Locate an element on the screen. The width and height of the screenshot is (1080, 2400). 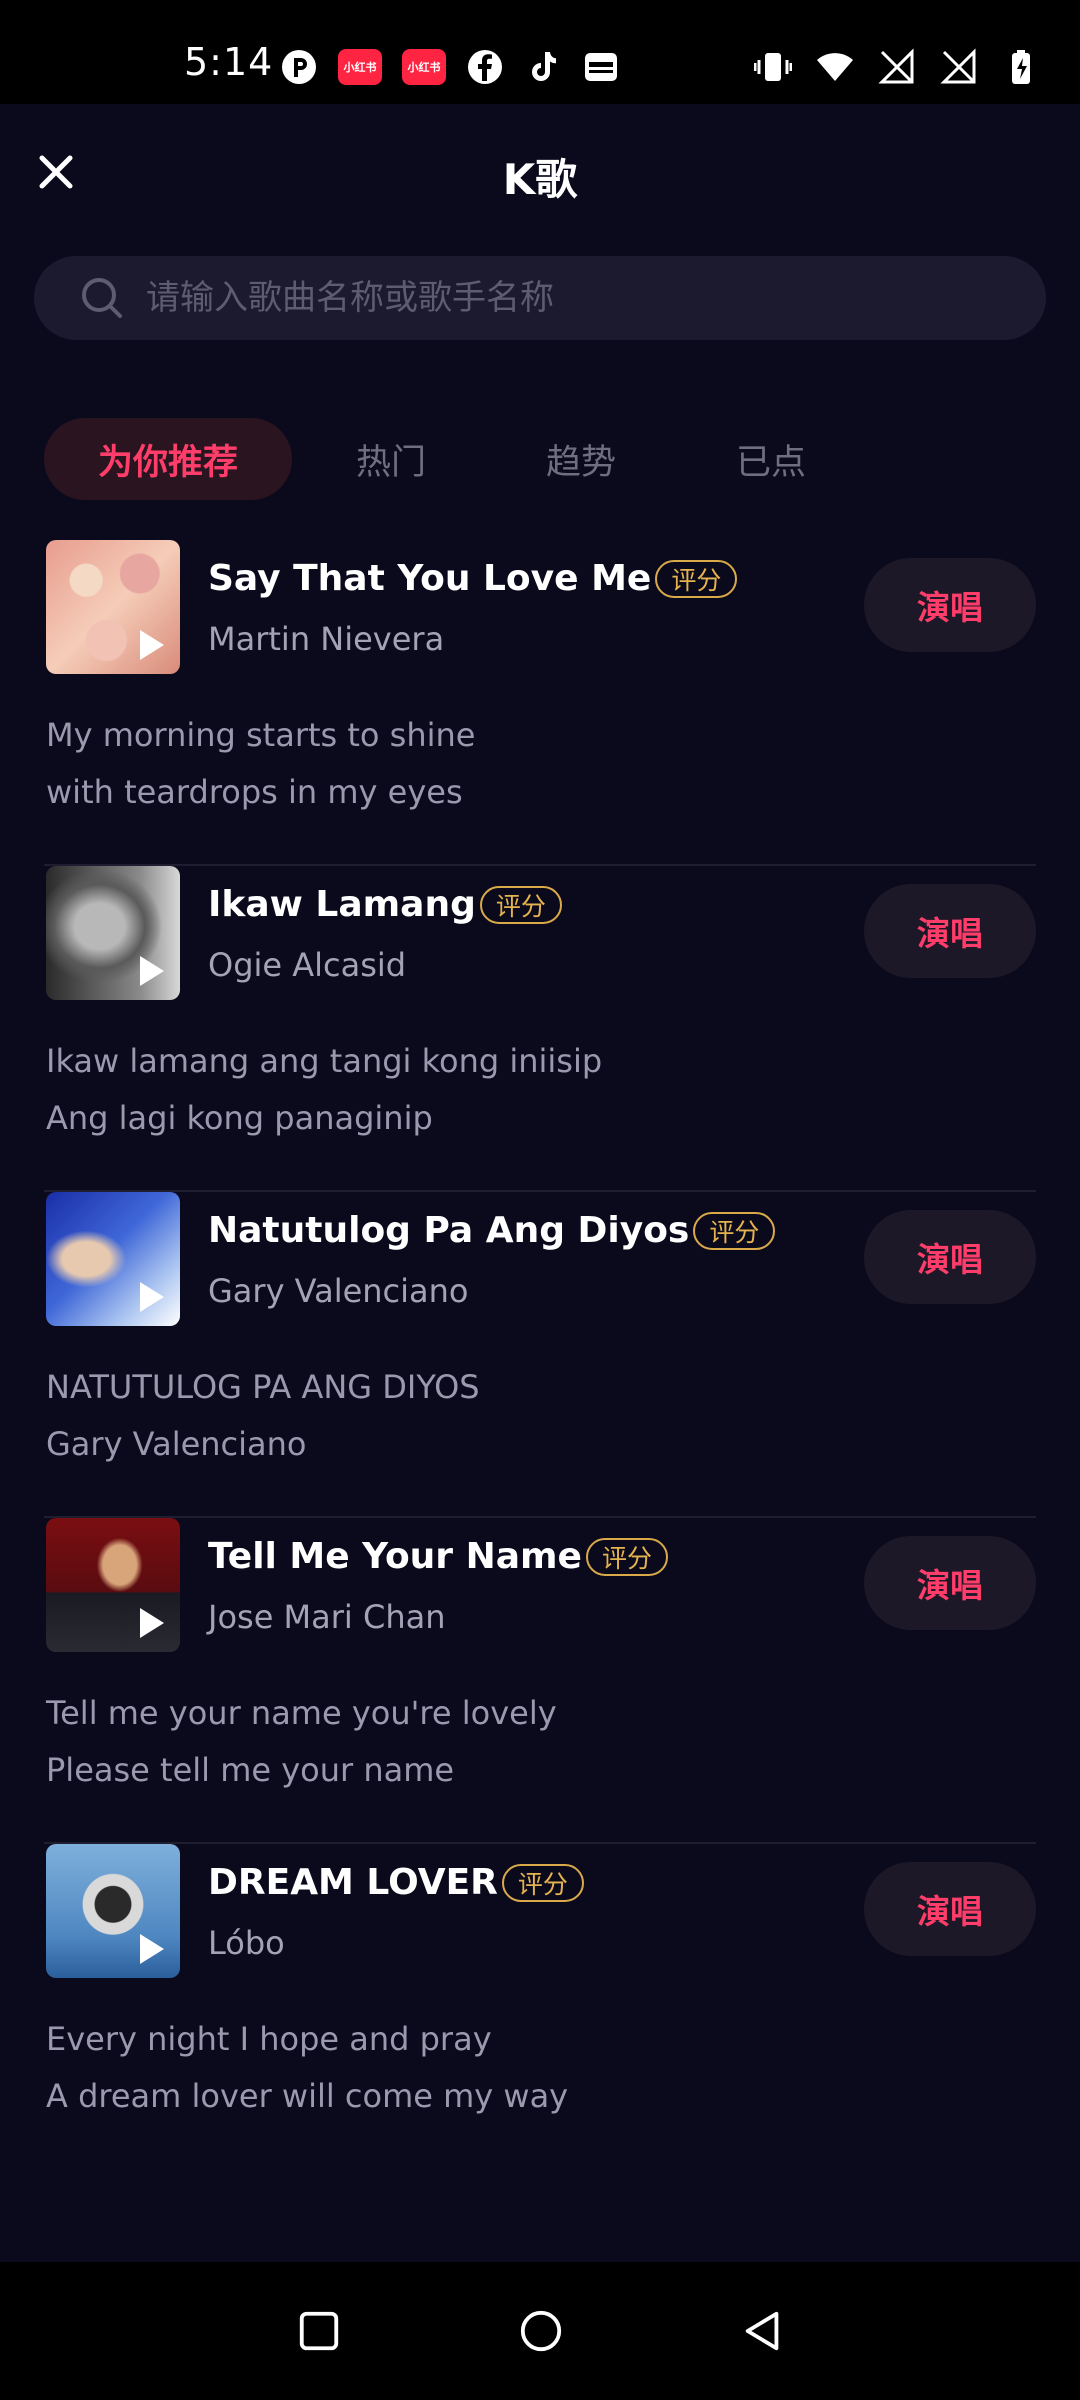
notification-icons: 小红书 小红书 is located at coordinates (450, 67).